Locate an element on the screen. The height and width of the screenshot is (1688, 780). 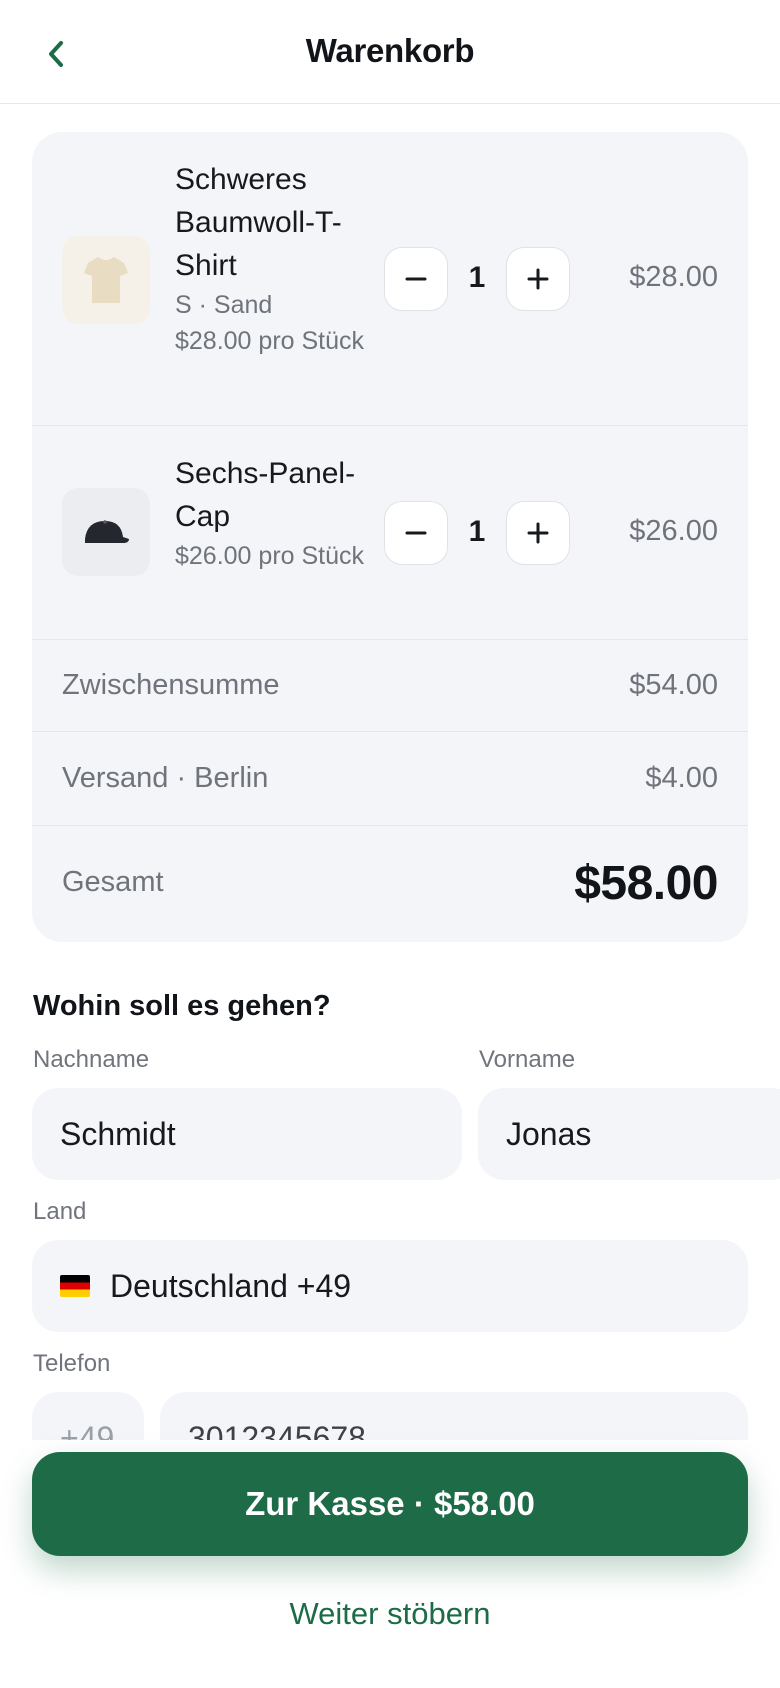
header: Warenkorb is located at coordinates (390, 52).